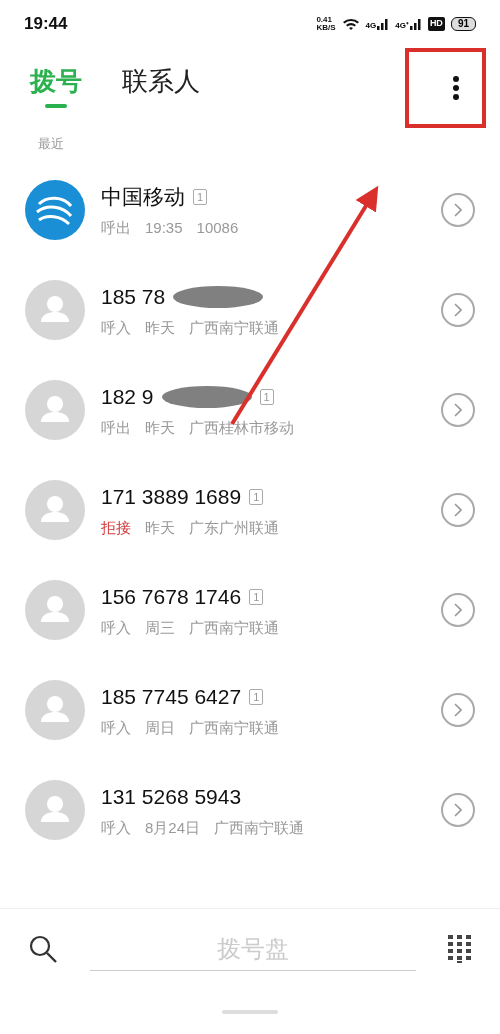 This screenshot has height=1034, width=500. Describe the element at coordinates (241, 427) in the screenshot. I see `call-detail: 广西桂林市移动` at that location.